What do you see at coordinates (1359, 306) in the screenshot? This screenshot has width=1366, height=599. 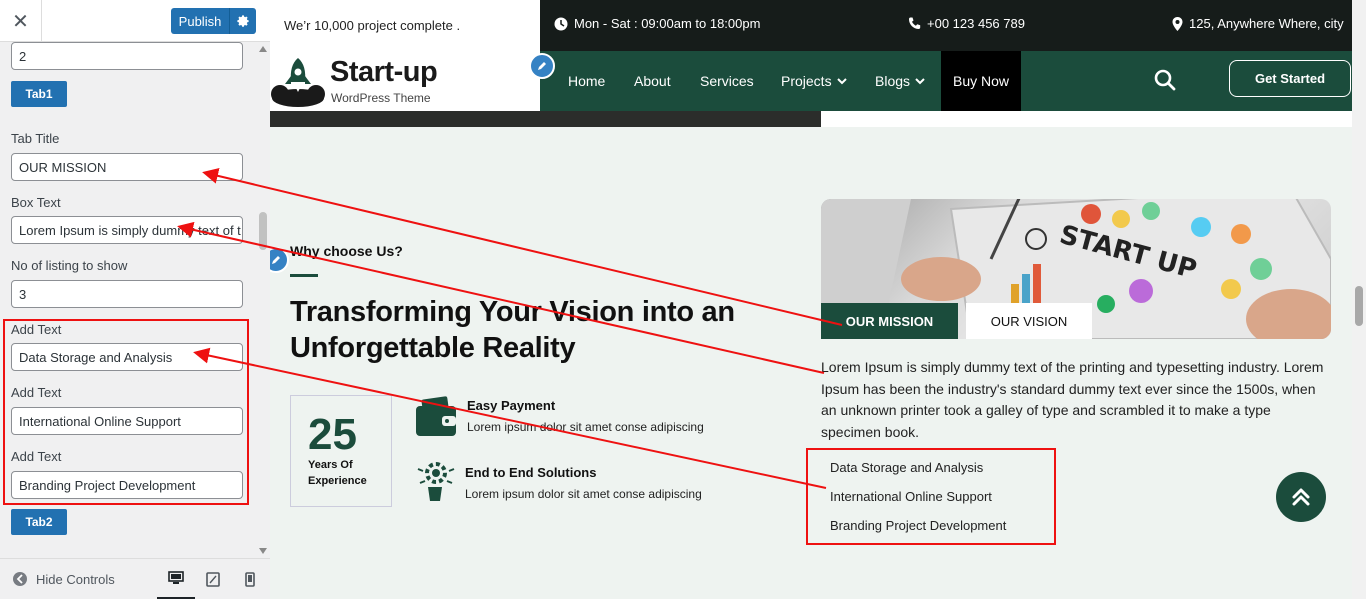 I see `preview-scroll-thumb` at bounding box center [1359, 306].